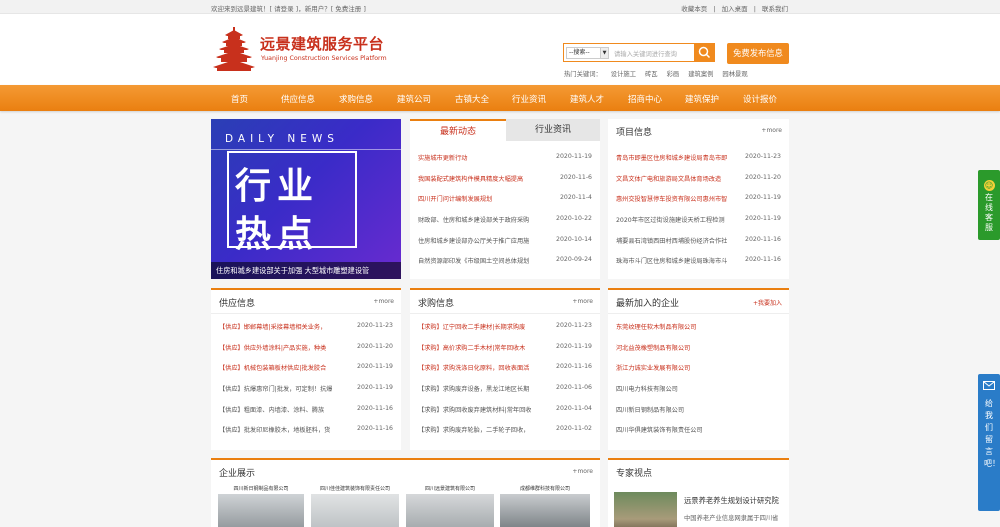 The height and width of the screenshot is (527, 1000). What do you see at coordinates (529, 99) in the screenshot?
I see `nav-item-news: 行业资讯` at bounding box center [529, 99].